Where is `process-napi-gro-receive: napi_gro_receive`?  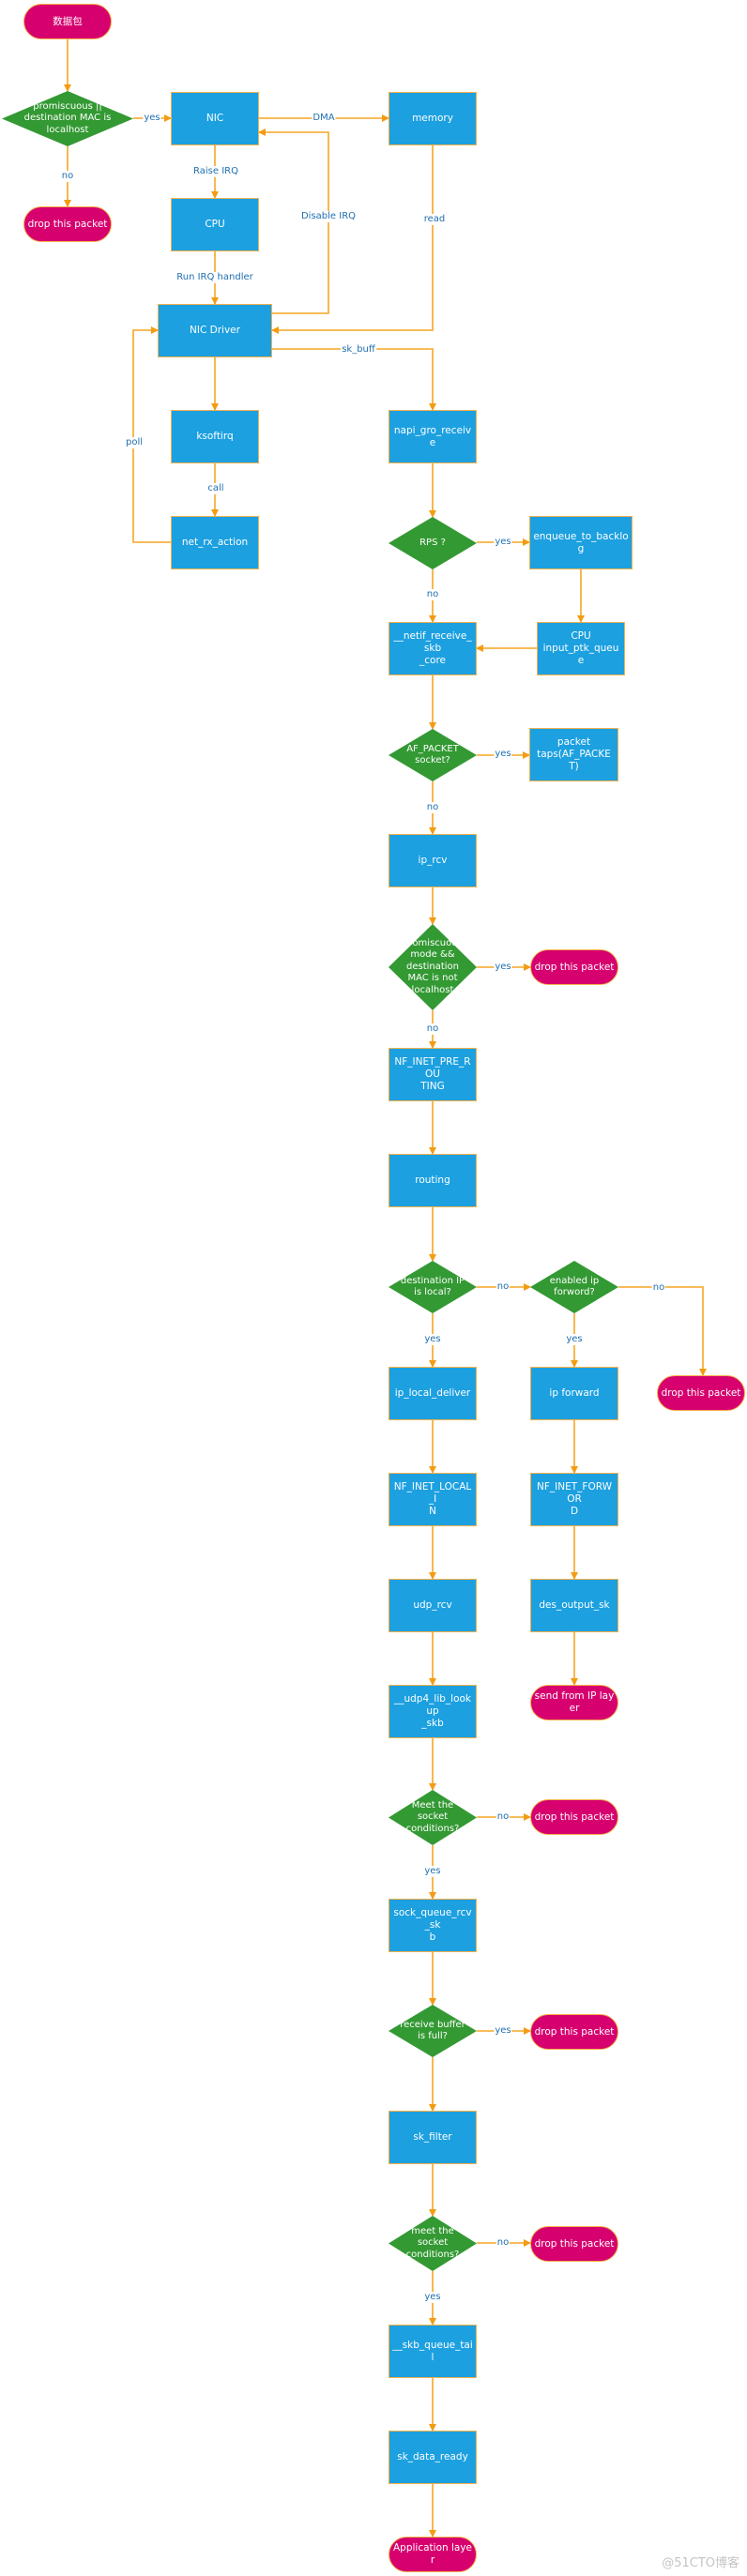 process-napi-gro-receive: napi_gro_receive is located at coordinates (433, 436).